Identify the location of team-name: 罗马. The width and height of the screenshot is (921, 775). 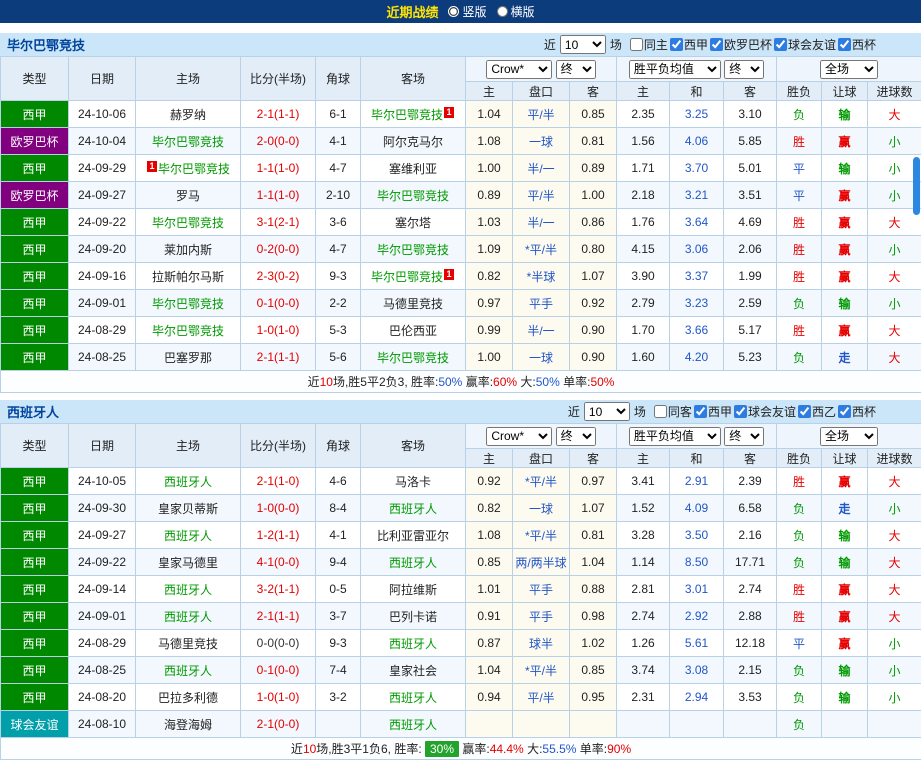
(188, 196).